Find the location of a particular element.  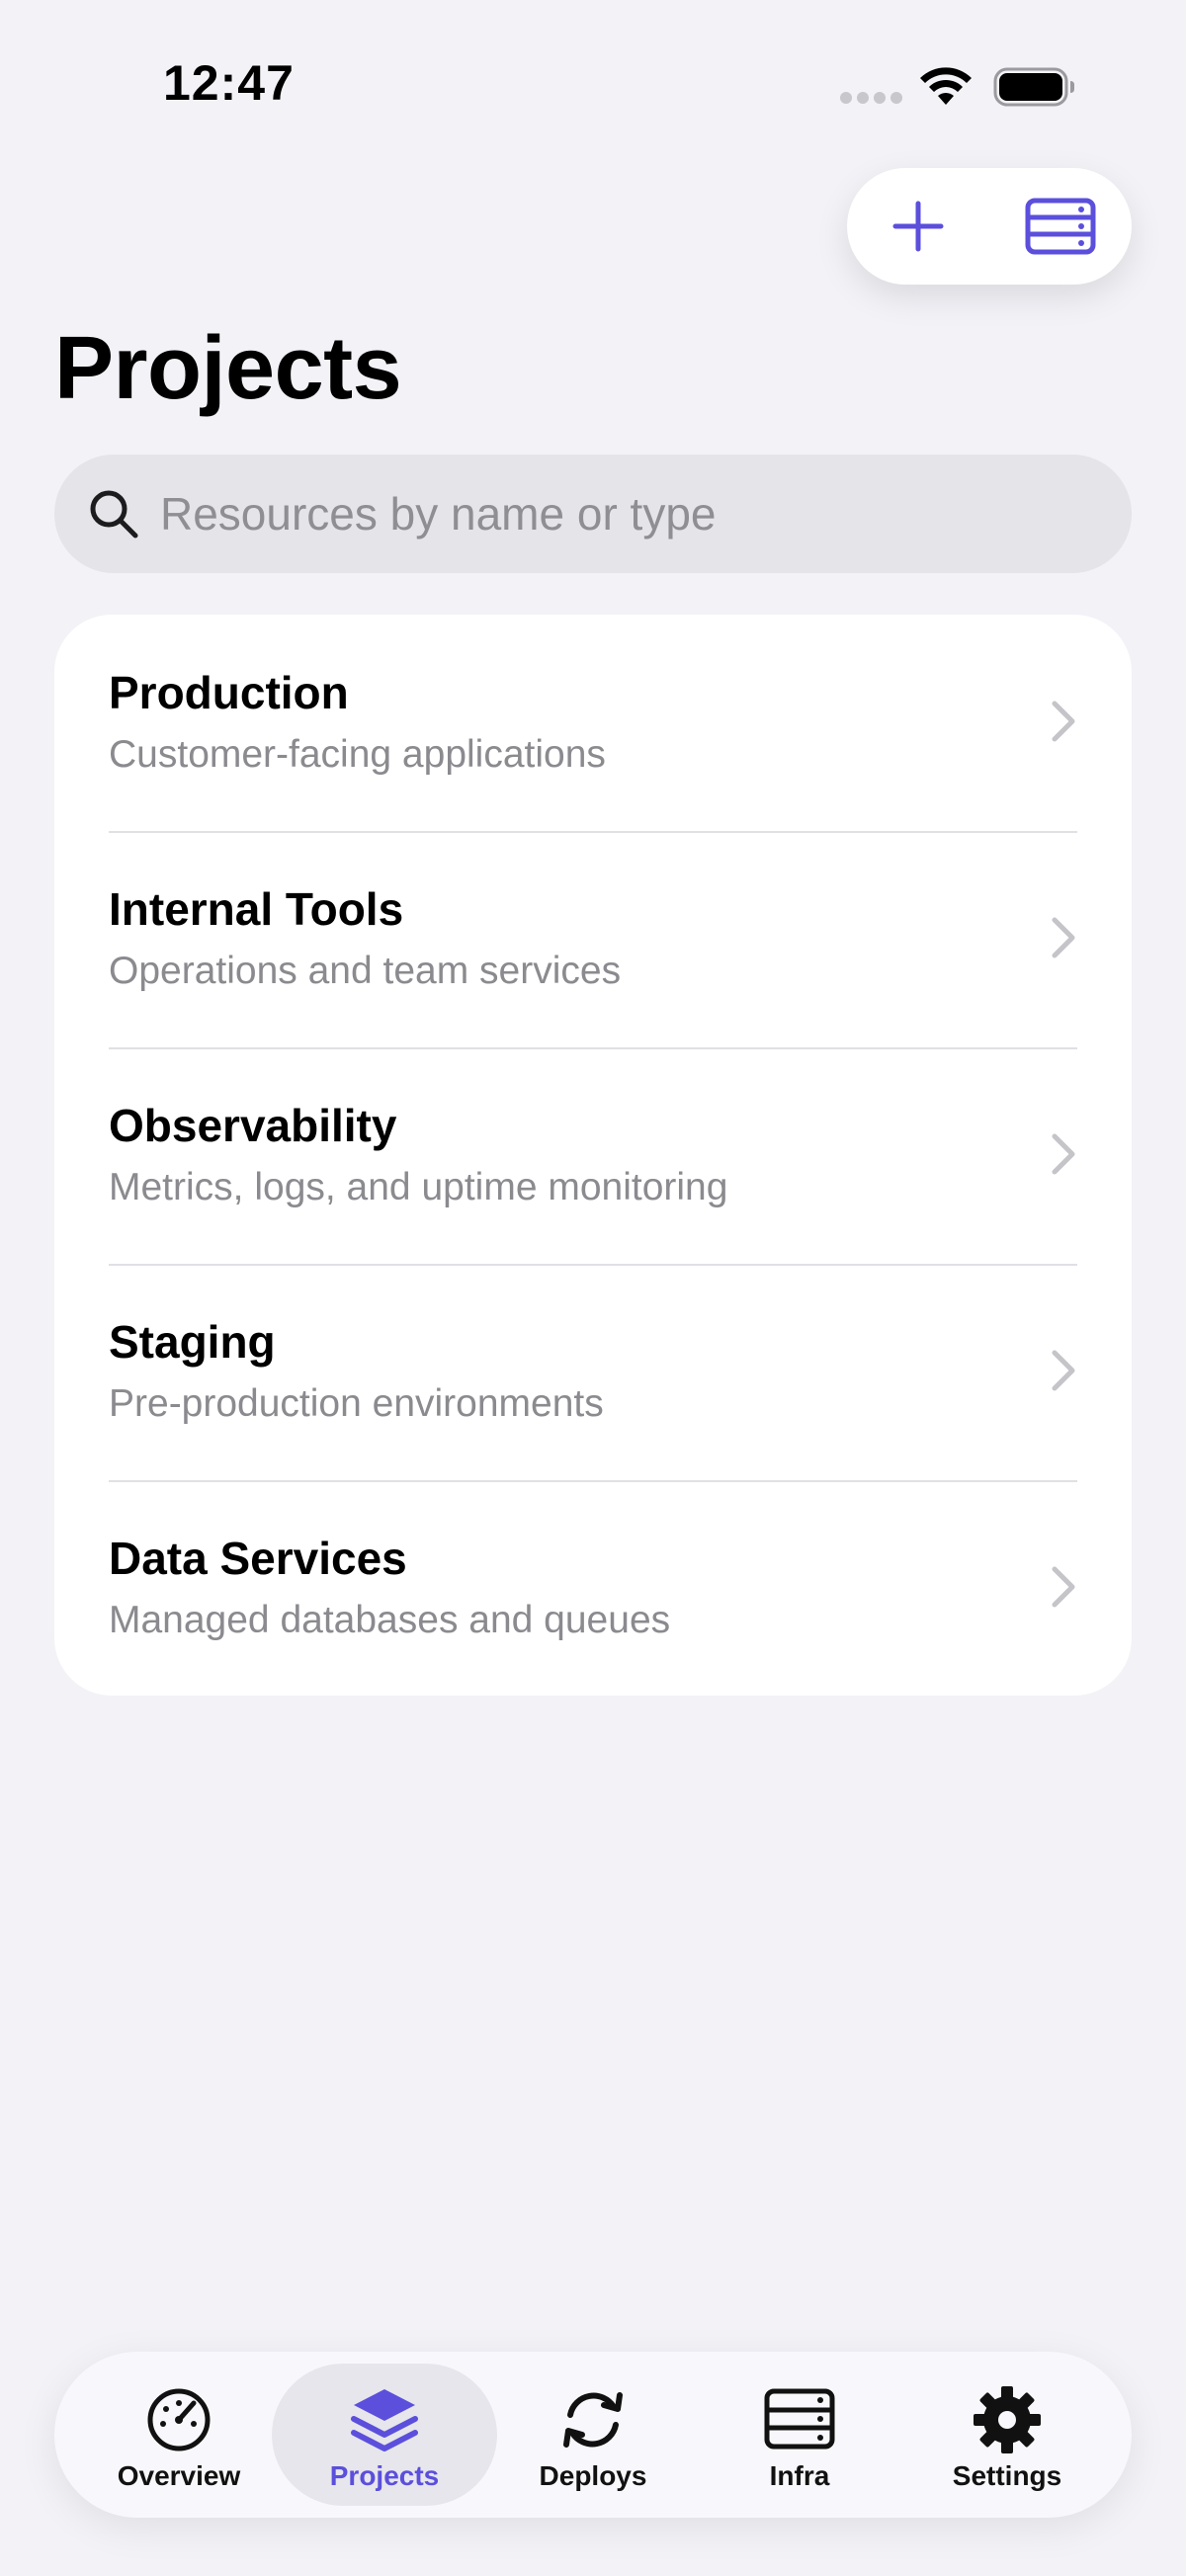

tab-infra: Infra is located at coordinates (799, 2435).